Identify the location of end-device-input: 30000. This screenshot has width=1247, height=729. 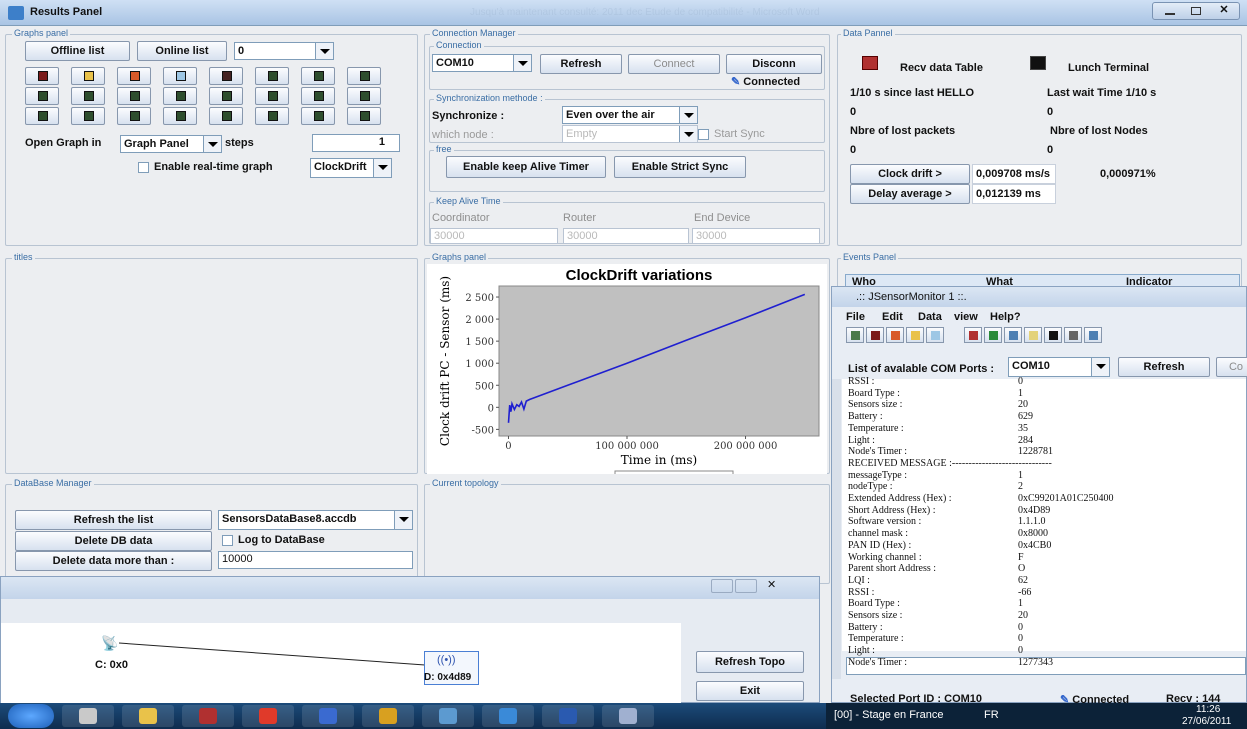
(756, 236).